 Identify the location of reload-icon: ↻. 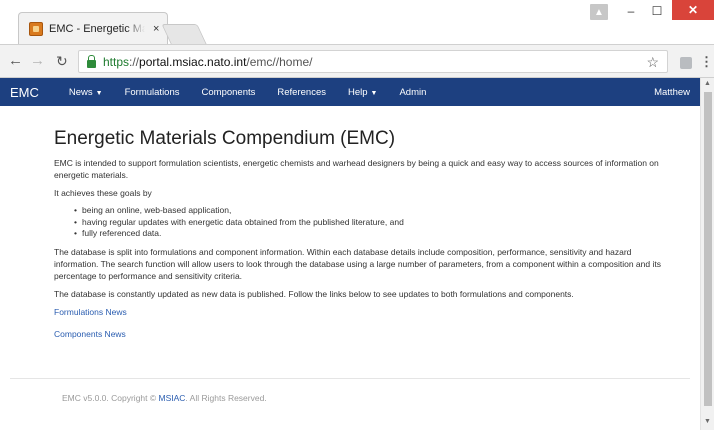
(62, 61).